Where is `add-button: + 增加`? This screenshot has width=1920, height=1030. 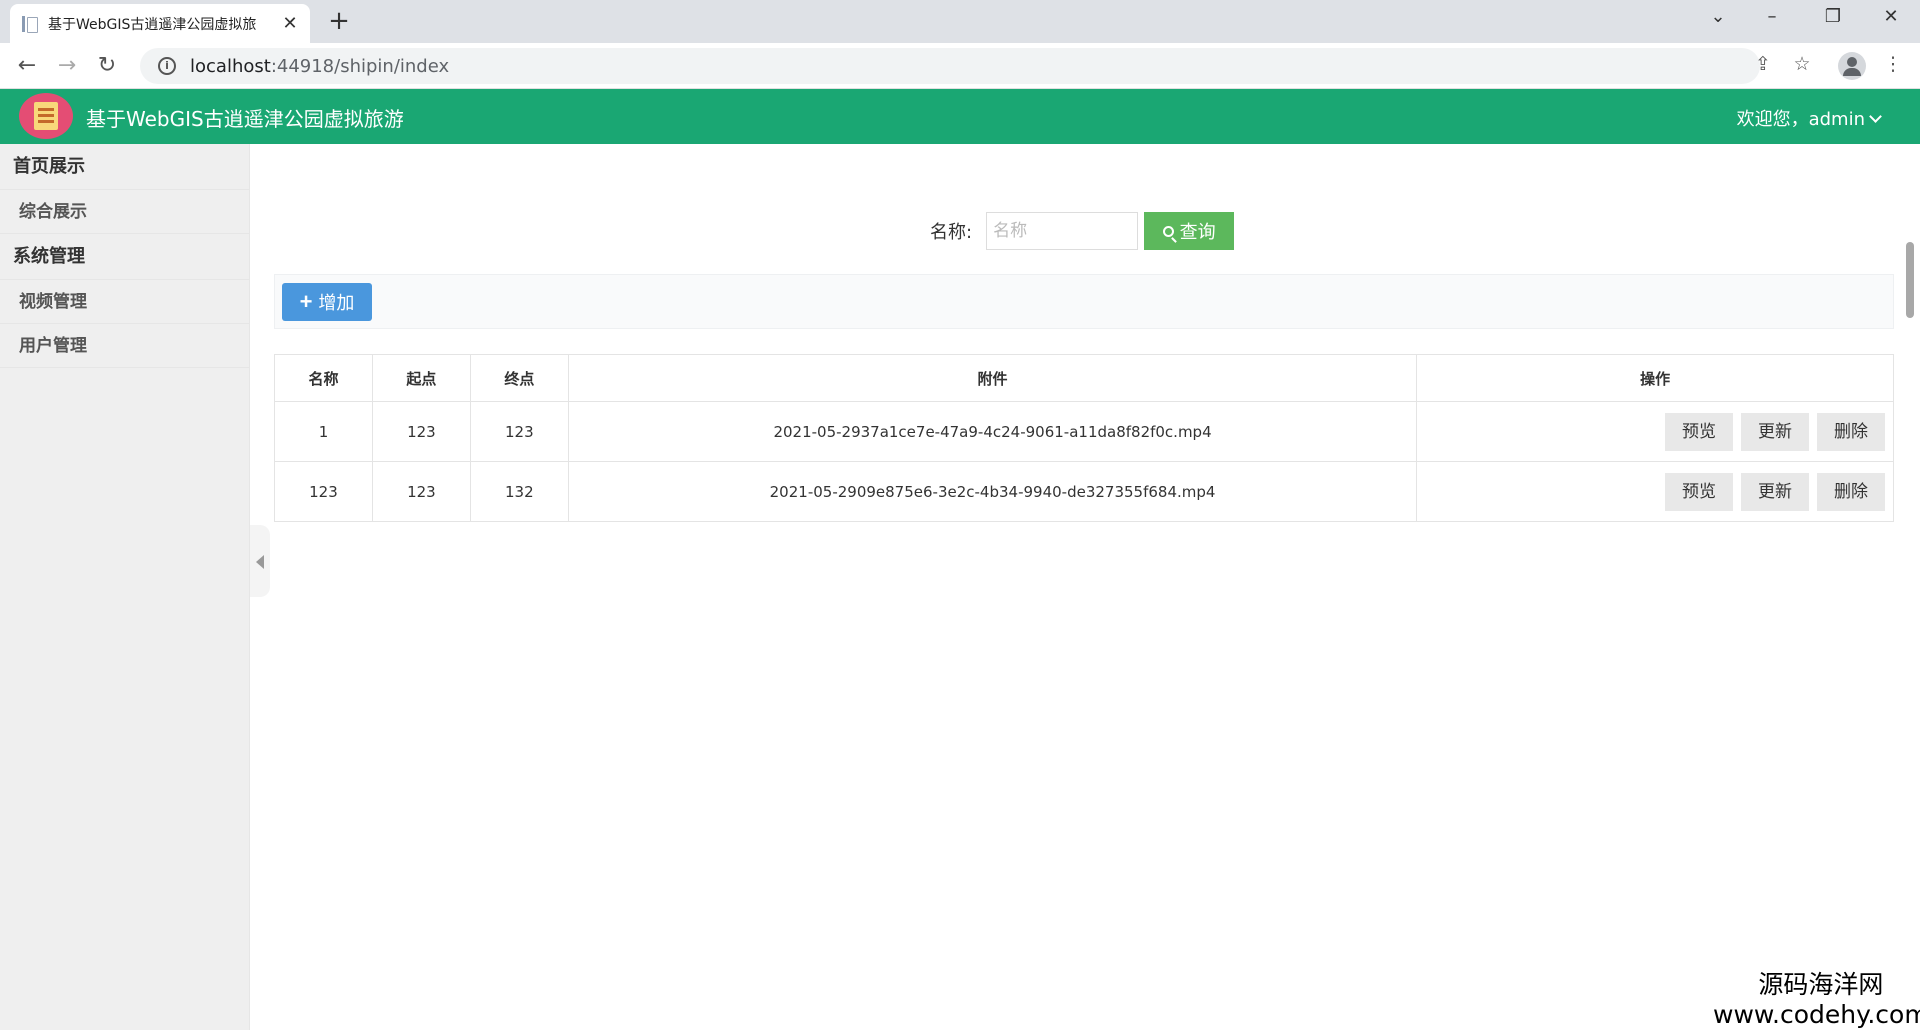
add-button: + 增加 is located at coordinates (327, 302).